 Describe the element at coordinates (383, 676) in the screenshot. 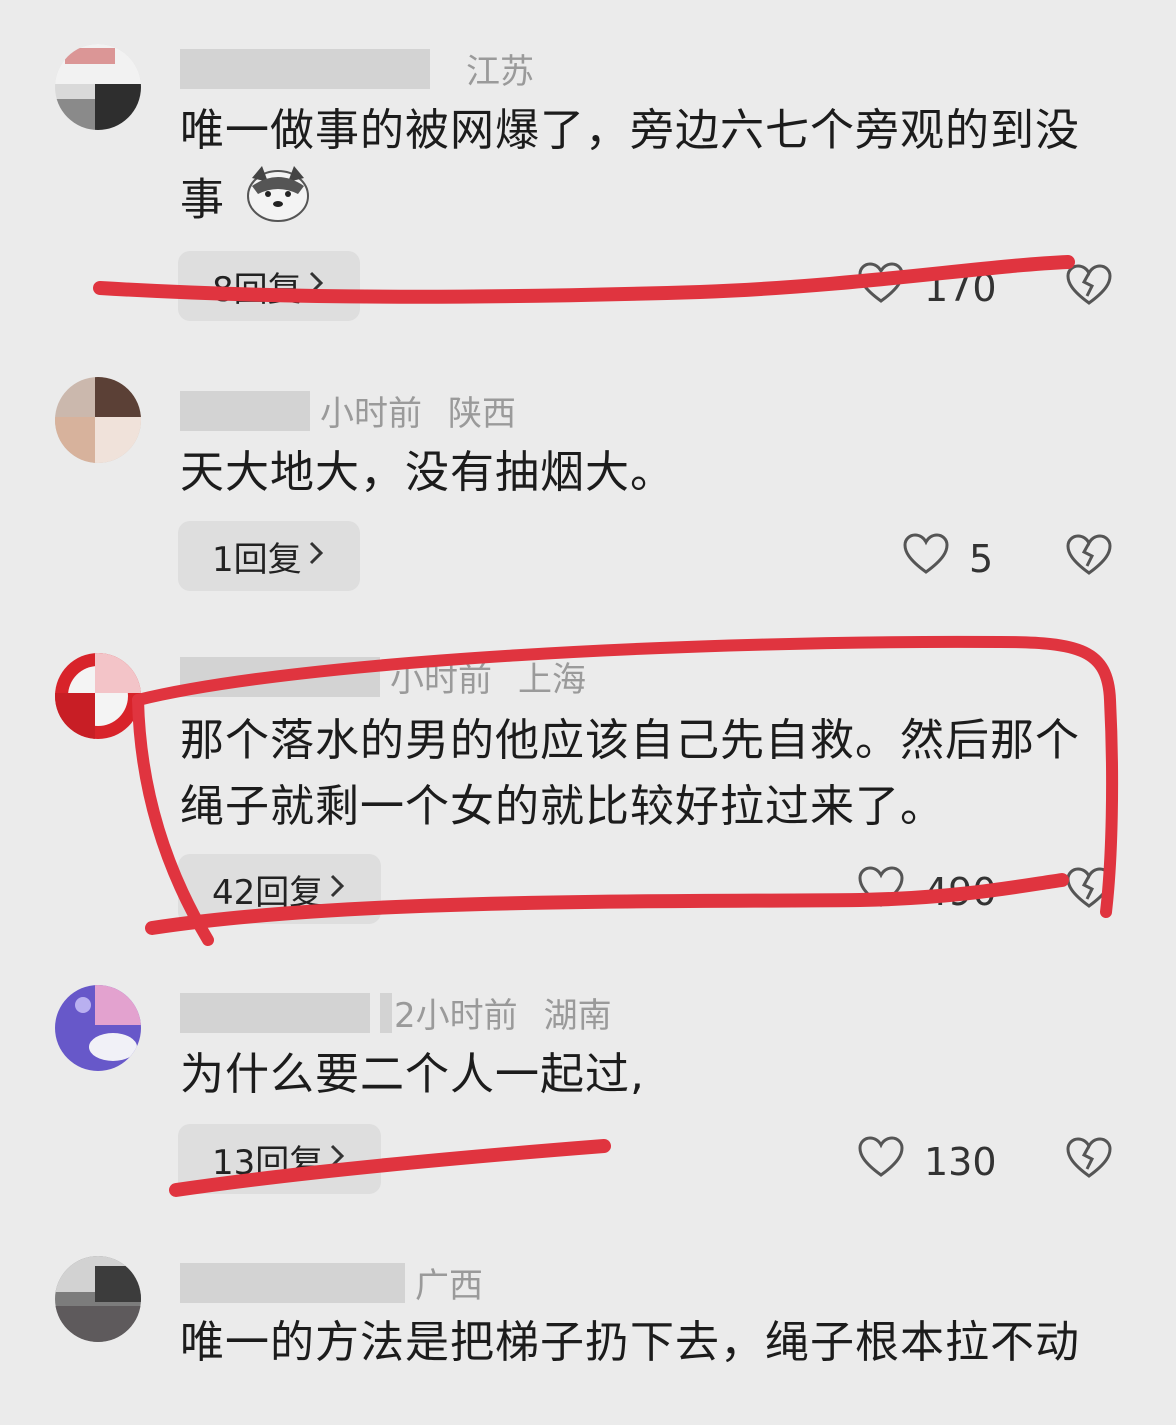

I see `comment-meta: 小时前 上海` at that location.